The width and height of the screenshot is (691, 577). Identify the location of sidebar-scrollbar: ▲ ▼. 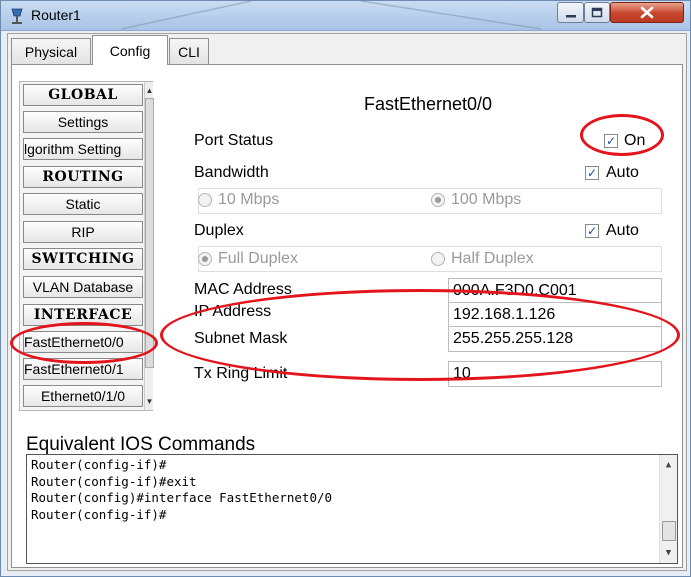
(149, 246).